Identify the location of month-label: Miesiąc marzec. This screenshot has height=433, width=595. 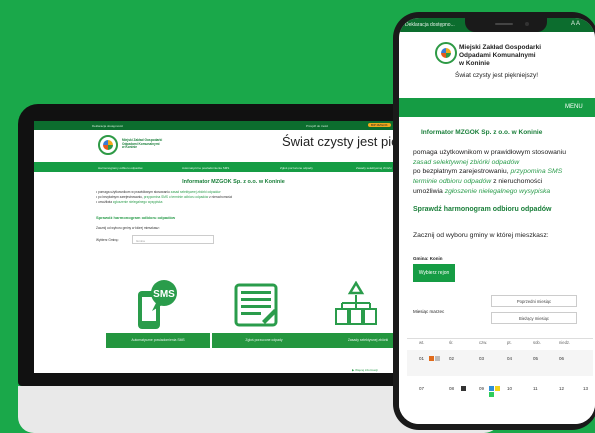
(429, 311).